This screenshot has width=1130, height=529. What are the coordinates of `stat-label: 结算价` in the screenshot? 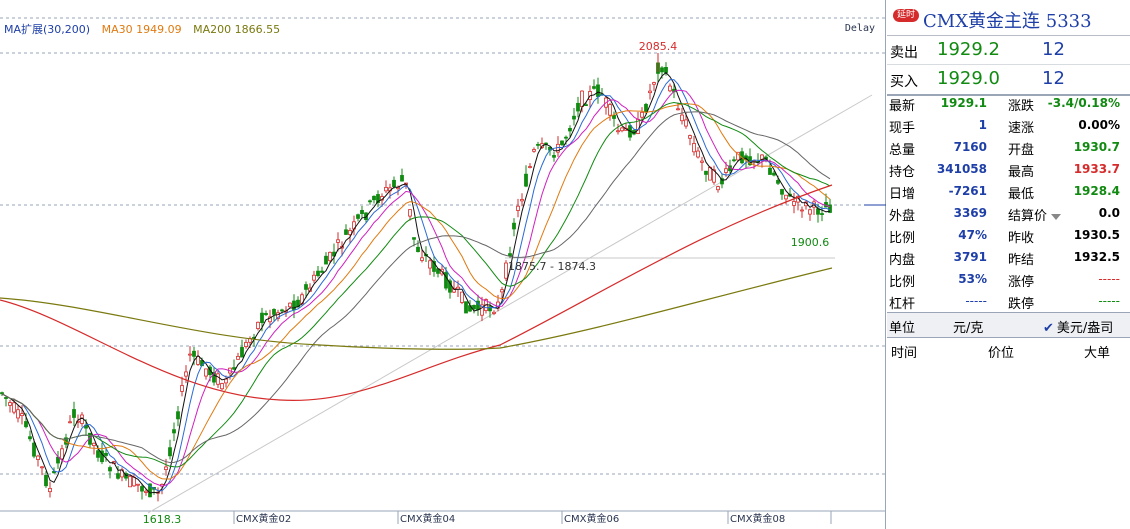 It's located at (1028, 216).